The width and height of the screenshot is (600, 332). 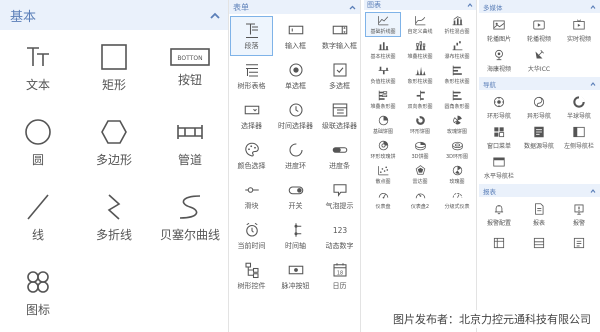 I want to click on media-item: 实时视频, so click(x=579, y=30).